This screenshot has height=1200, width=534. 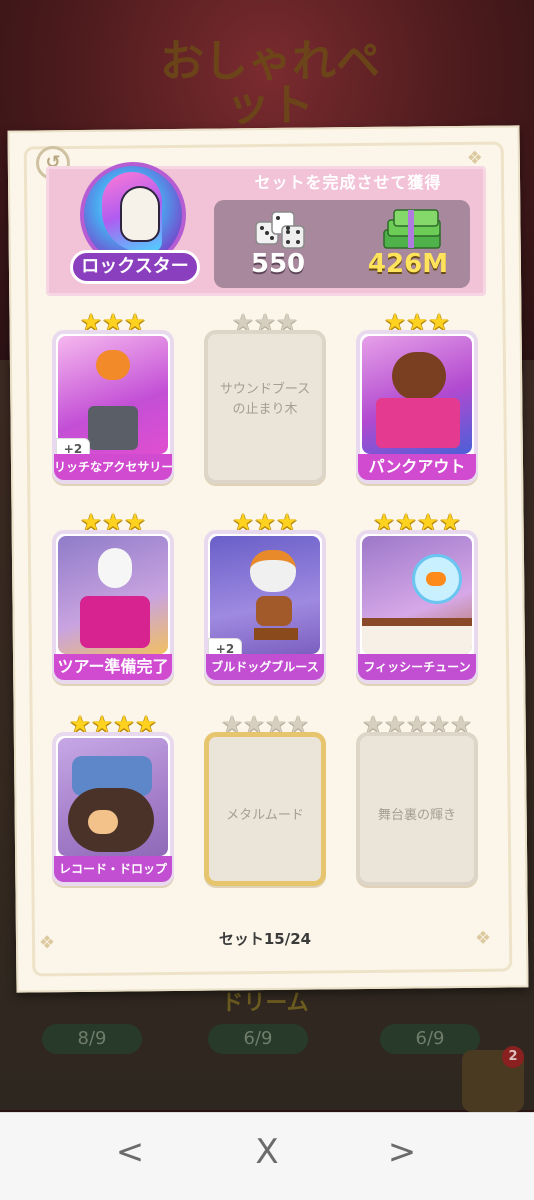 I want to click on album-title: おしゃれペット, so click(x=270, y=83).